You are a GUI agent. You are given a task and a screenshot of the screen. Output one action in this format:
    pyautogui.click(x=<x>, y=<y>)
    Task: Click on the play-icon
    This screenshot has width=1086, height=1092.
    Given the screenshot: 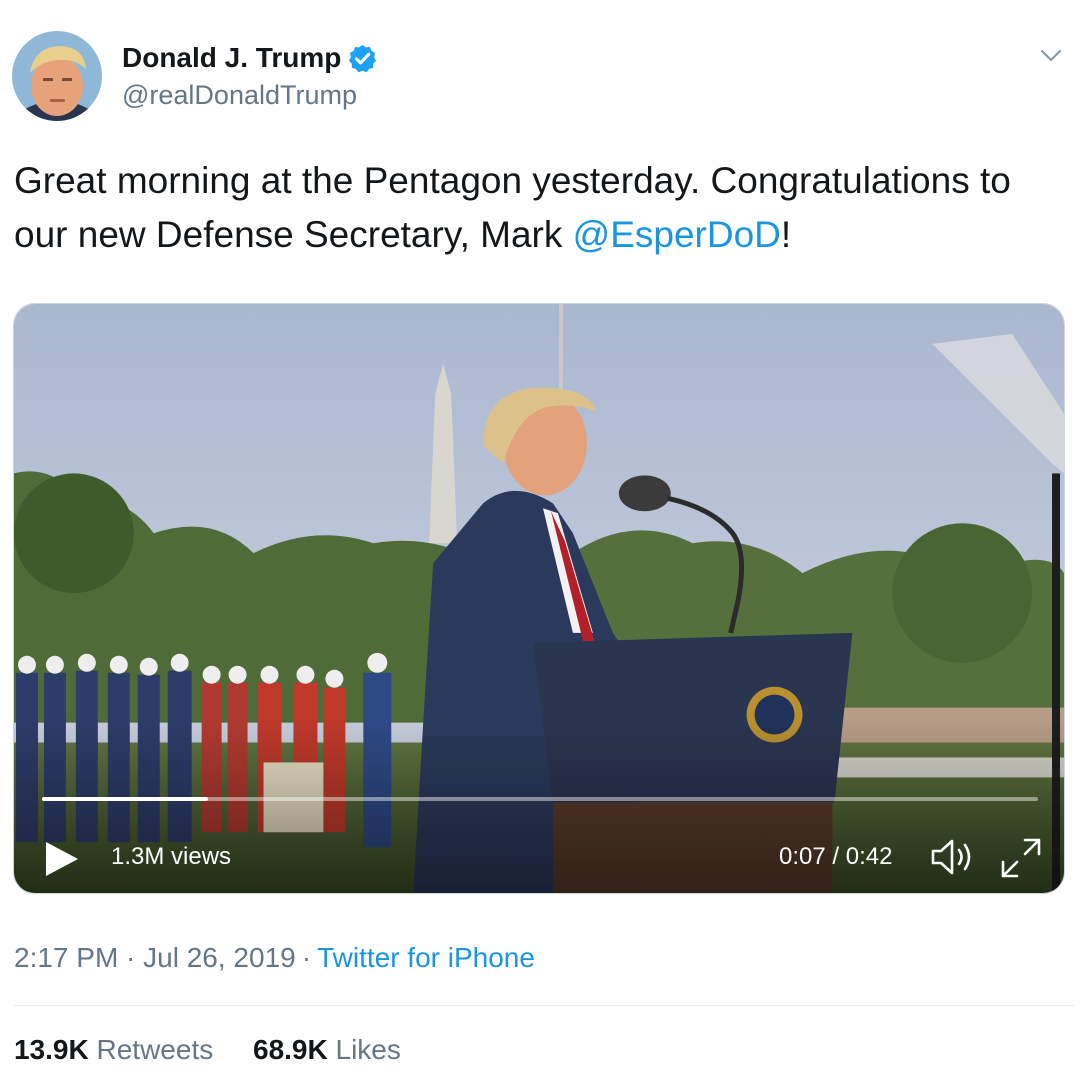 What is the action you would take?
    pyautogui.click(x=62, y=859)
    